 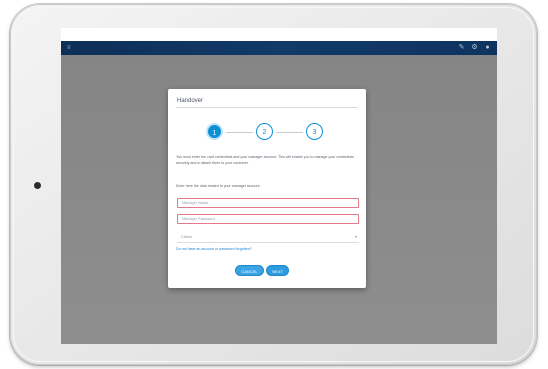 I want to click on title-divider, so click(x=267, y=107).